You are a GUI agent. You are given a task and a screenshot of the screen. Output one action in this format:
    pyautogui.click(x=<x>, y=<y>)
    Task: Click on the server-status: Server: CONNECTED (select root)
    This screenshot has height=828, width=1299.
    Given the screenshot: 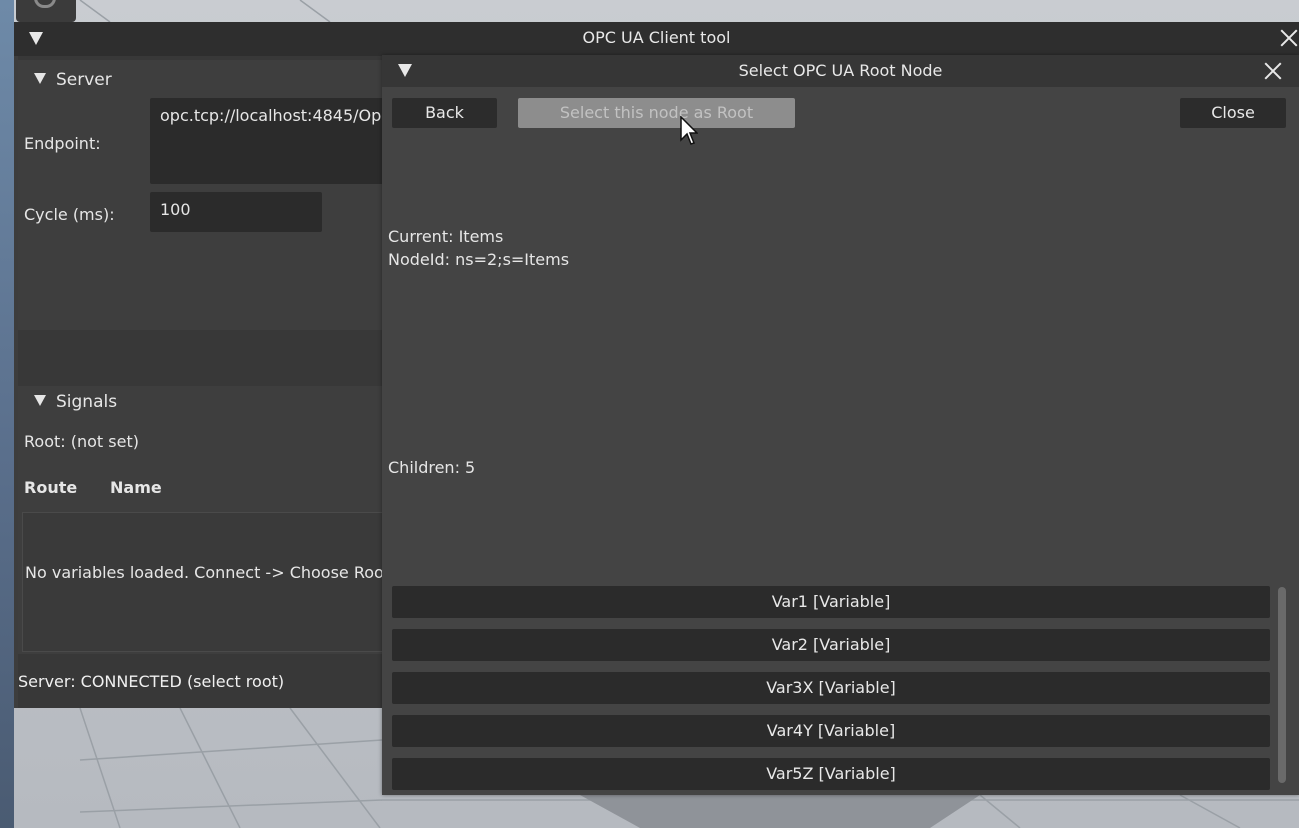 What is the action you would take?
    pyautogui.click(x=151, y=681)
    